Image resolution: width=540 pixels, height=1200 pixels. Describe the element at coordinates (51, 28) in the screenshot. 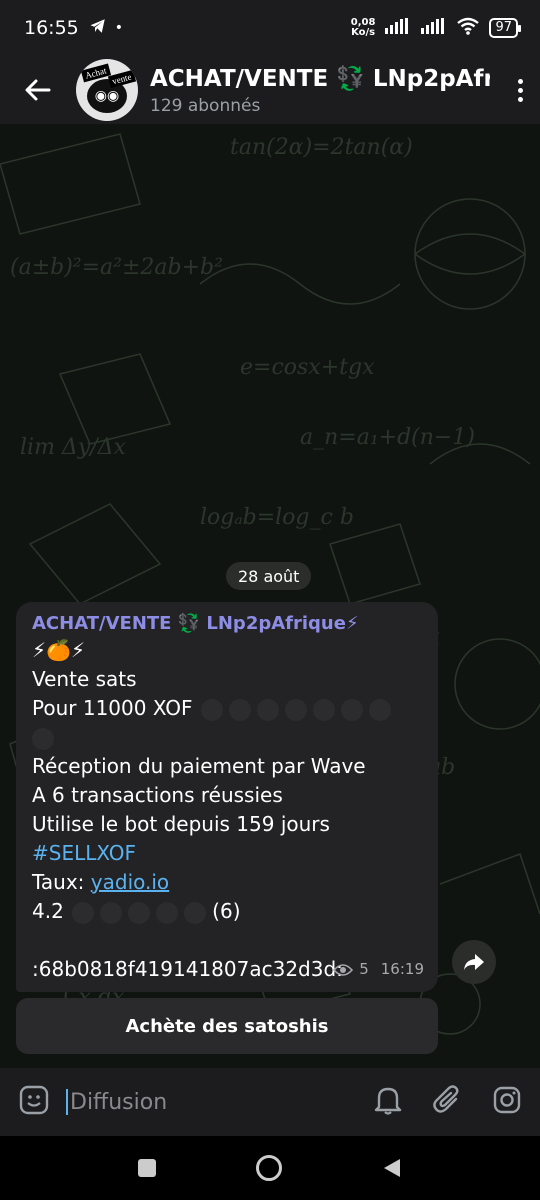

I see `status-time: 16:55` at that location.